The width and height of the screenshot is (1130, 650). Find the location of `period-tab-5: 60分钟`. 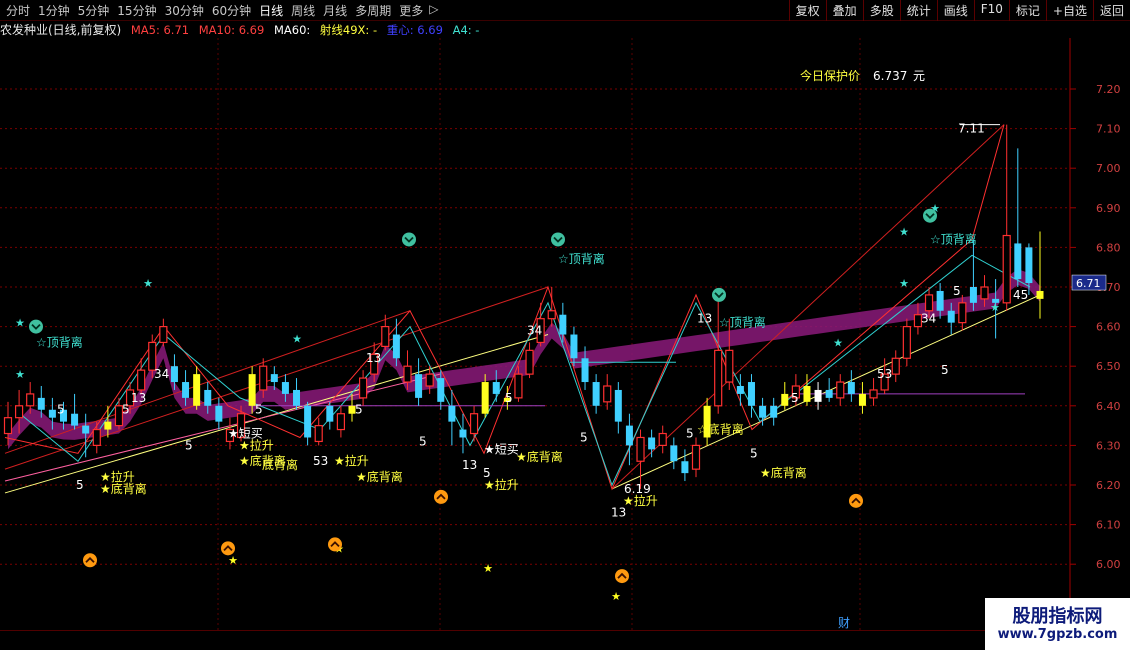

period-tab-5: 60分钟 is located at coordinates (231, 10).